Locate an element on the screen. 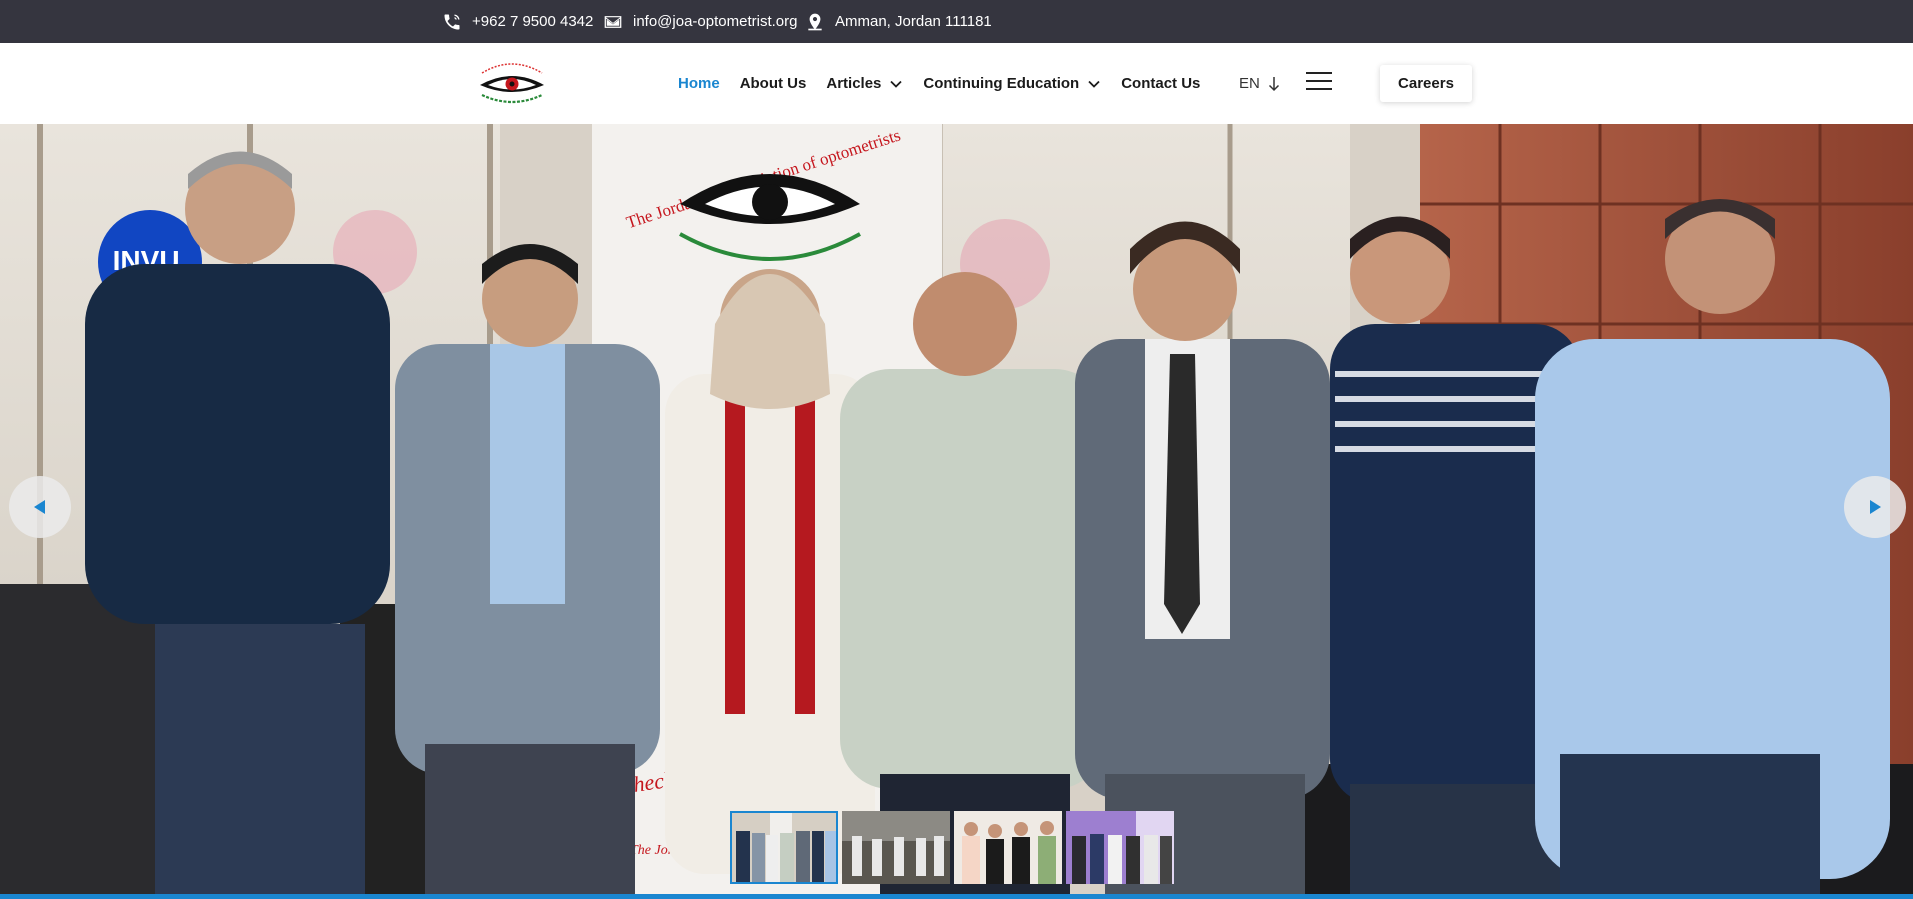 The image size is (1913, 899). email-text: info@joa-optometrist.org is located at coordinates (715, 21).